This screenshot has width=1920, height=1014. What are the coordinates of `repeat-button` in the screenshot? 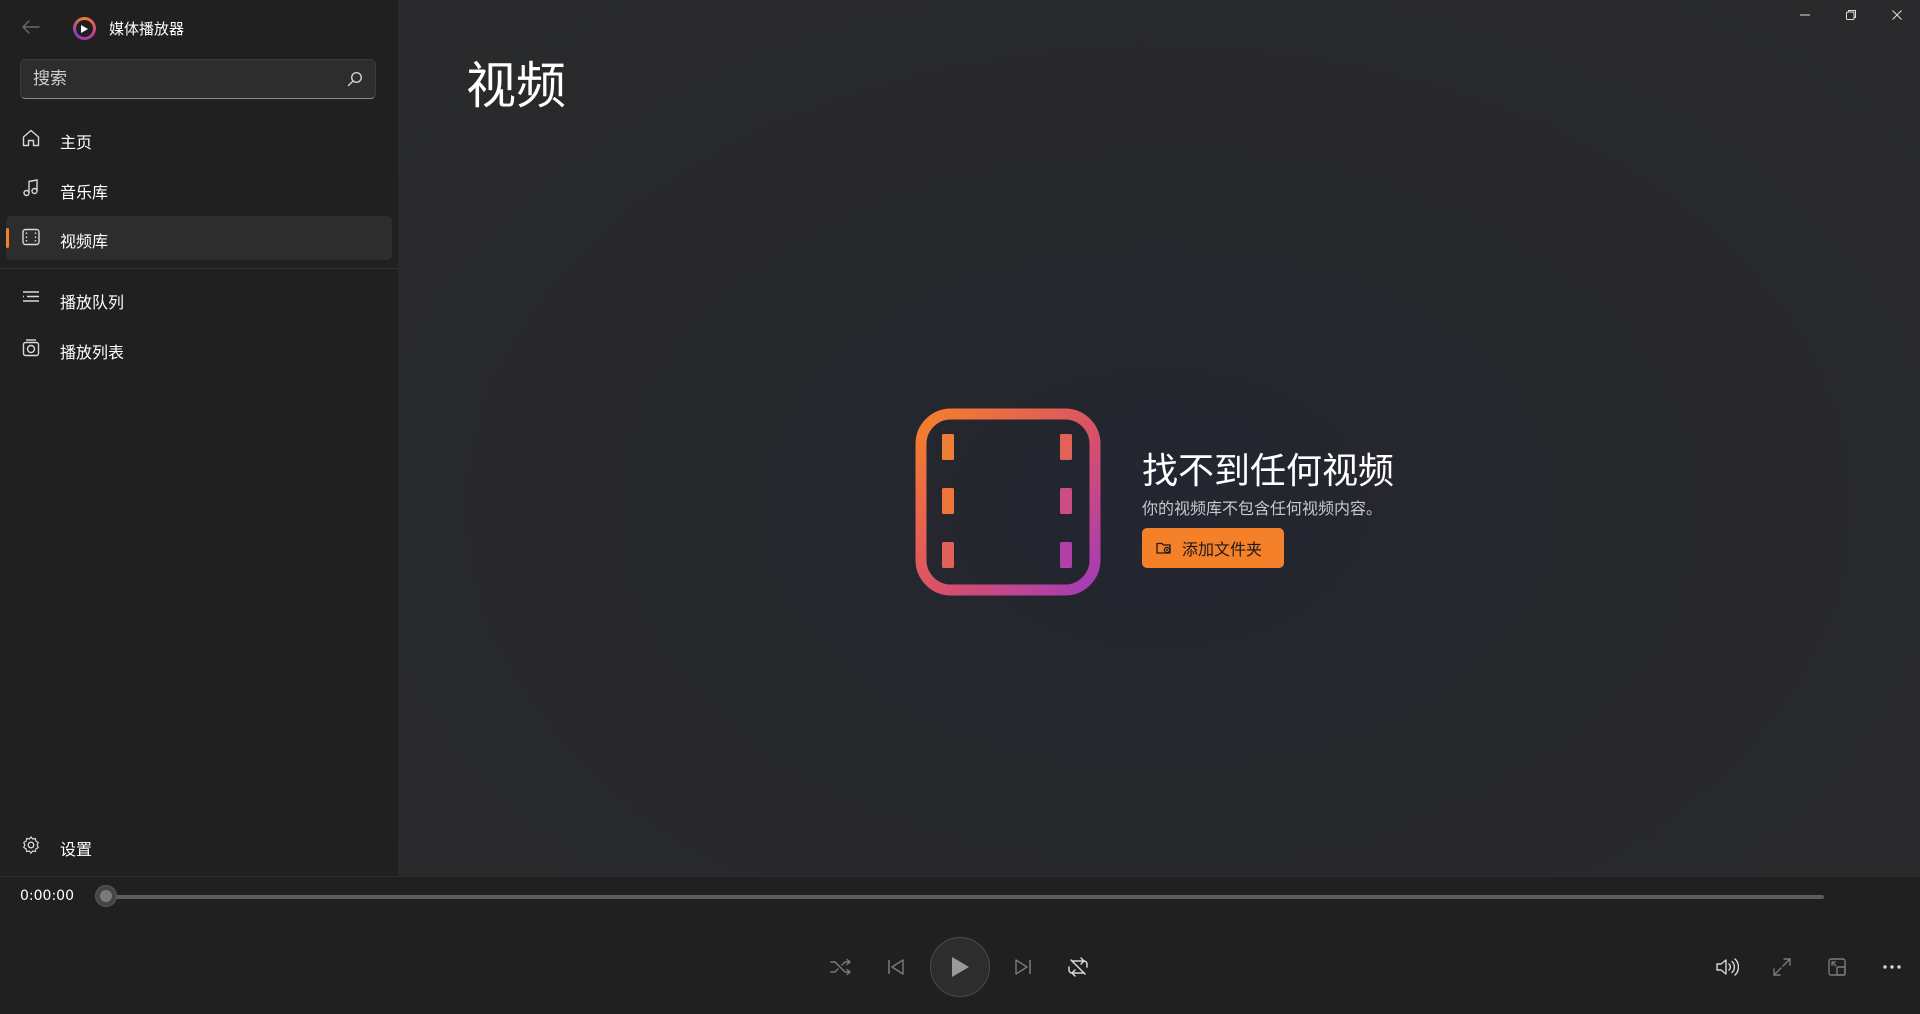 It's located at (1078, 967).